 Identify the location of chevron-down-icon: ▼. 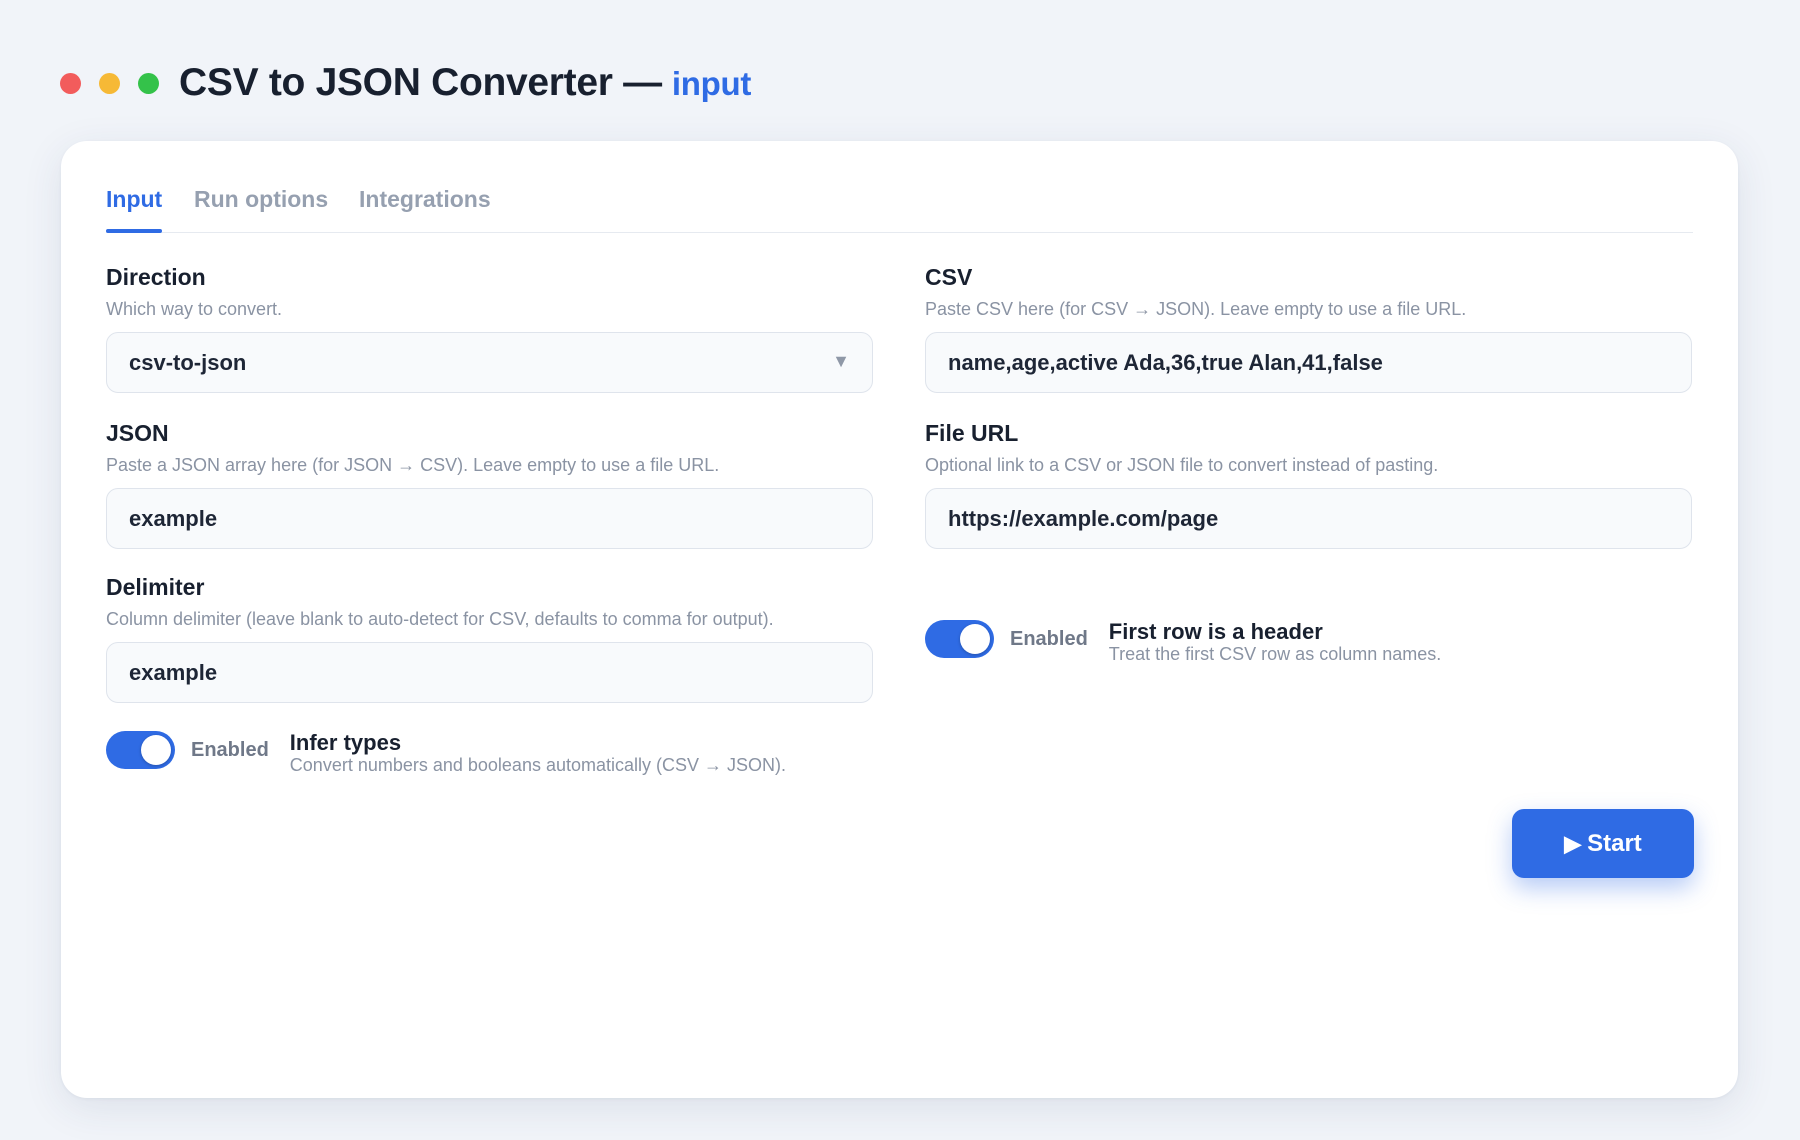
(841, 361).